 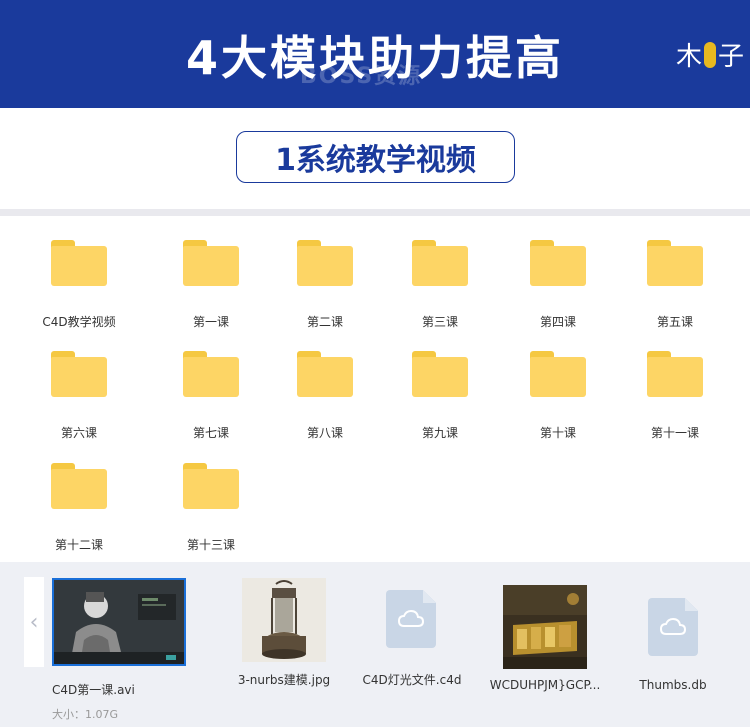 What do you see at coordinates (324, 322) in the screenshot?
I see `folder-label: 第二课` at bounding box center [324, 322].